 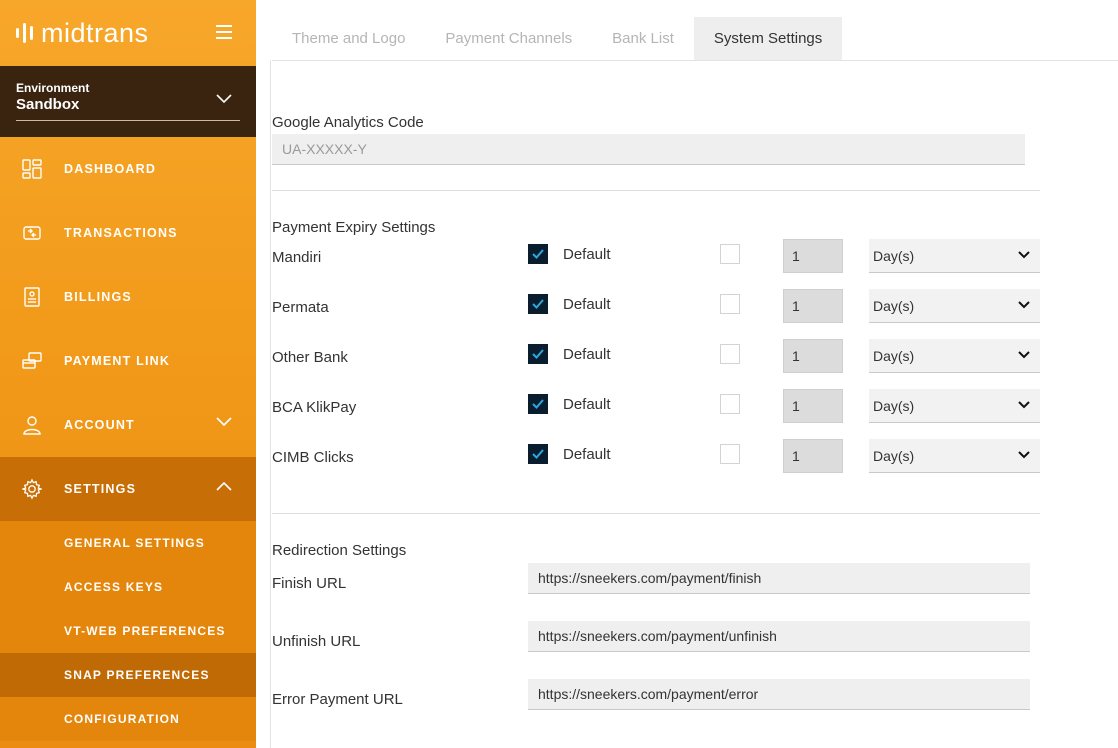 What do you see at coordinates (48, 104) in the screenshot?
I see `environment-value: Sandbox` at bounding box center [48, 104].